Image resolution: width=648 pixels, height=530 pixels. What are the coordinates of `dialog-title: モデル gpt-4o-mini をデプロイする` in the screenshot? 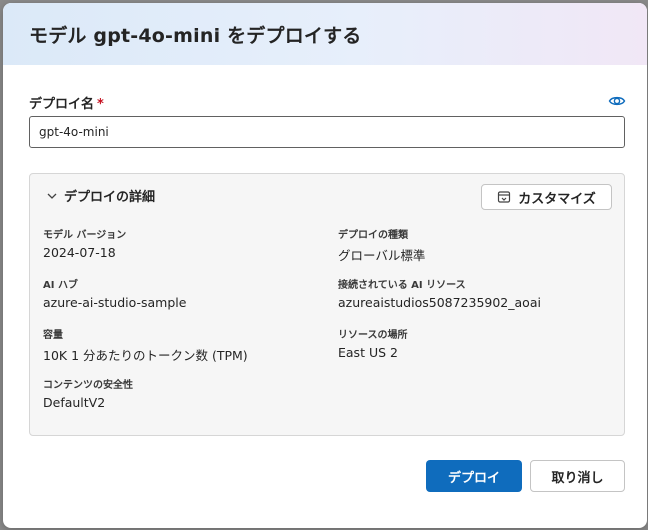 It's located at (195, 35).